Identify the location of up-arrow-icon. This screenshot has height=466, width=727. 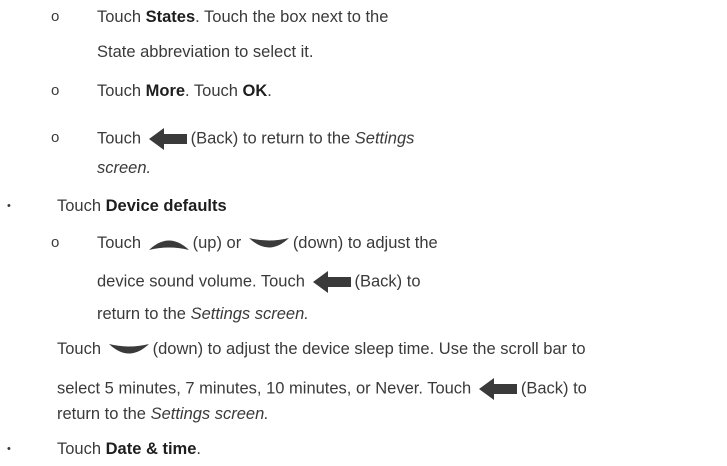
(168, 245).